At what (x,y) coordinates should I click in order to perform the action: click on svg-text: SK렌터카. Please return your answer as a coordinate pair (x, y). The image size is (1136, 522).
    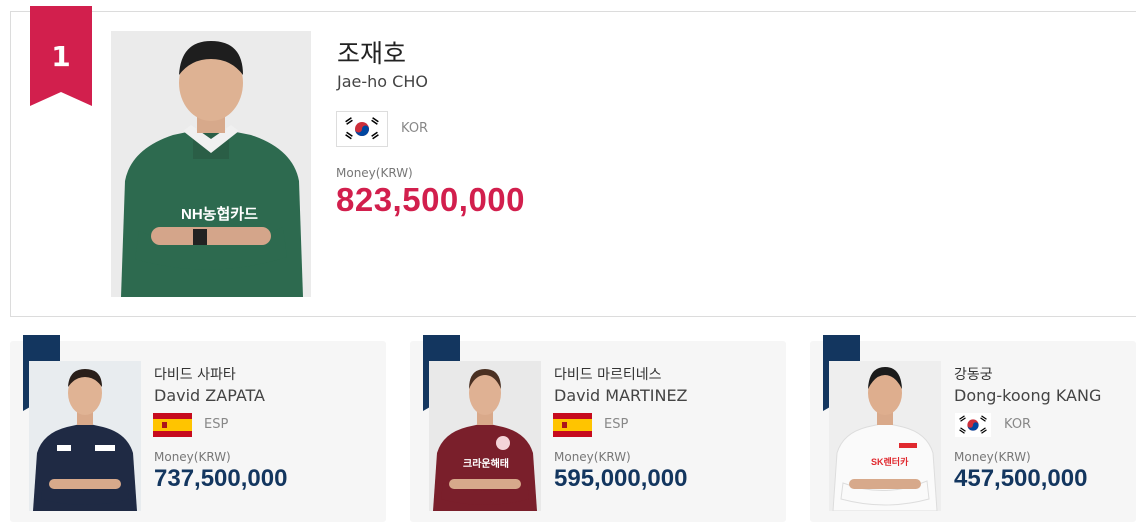
    Looking at the image, I should click on (890, 461).